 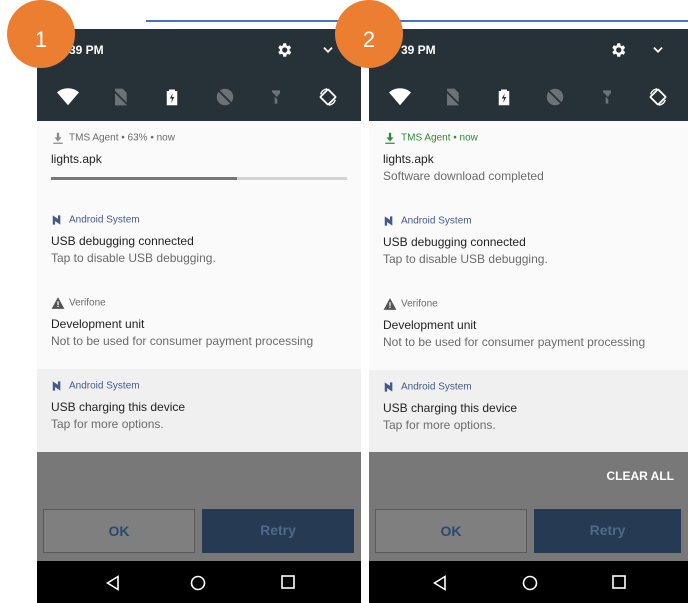 I want to click on step-badge-1: 1, so click(x=41, y=34).